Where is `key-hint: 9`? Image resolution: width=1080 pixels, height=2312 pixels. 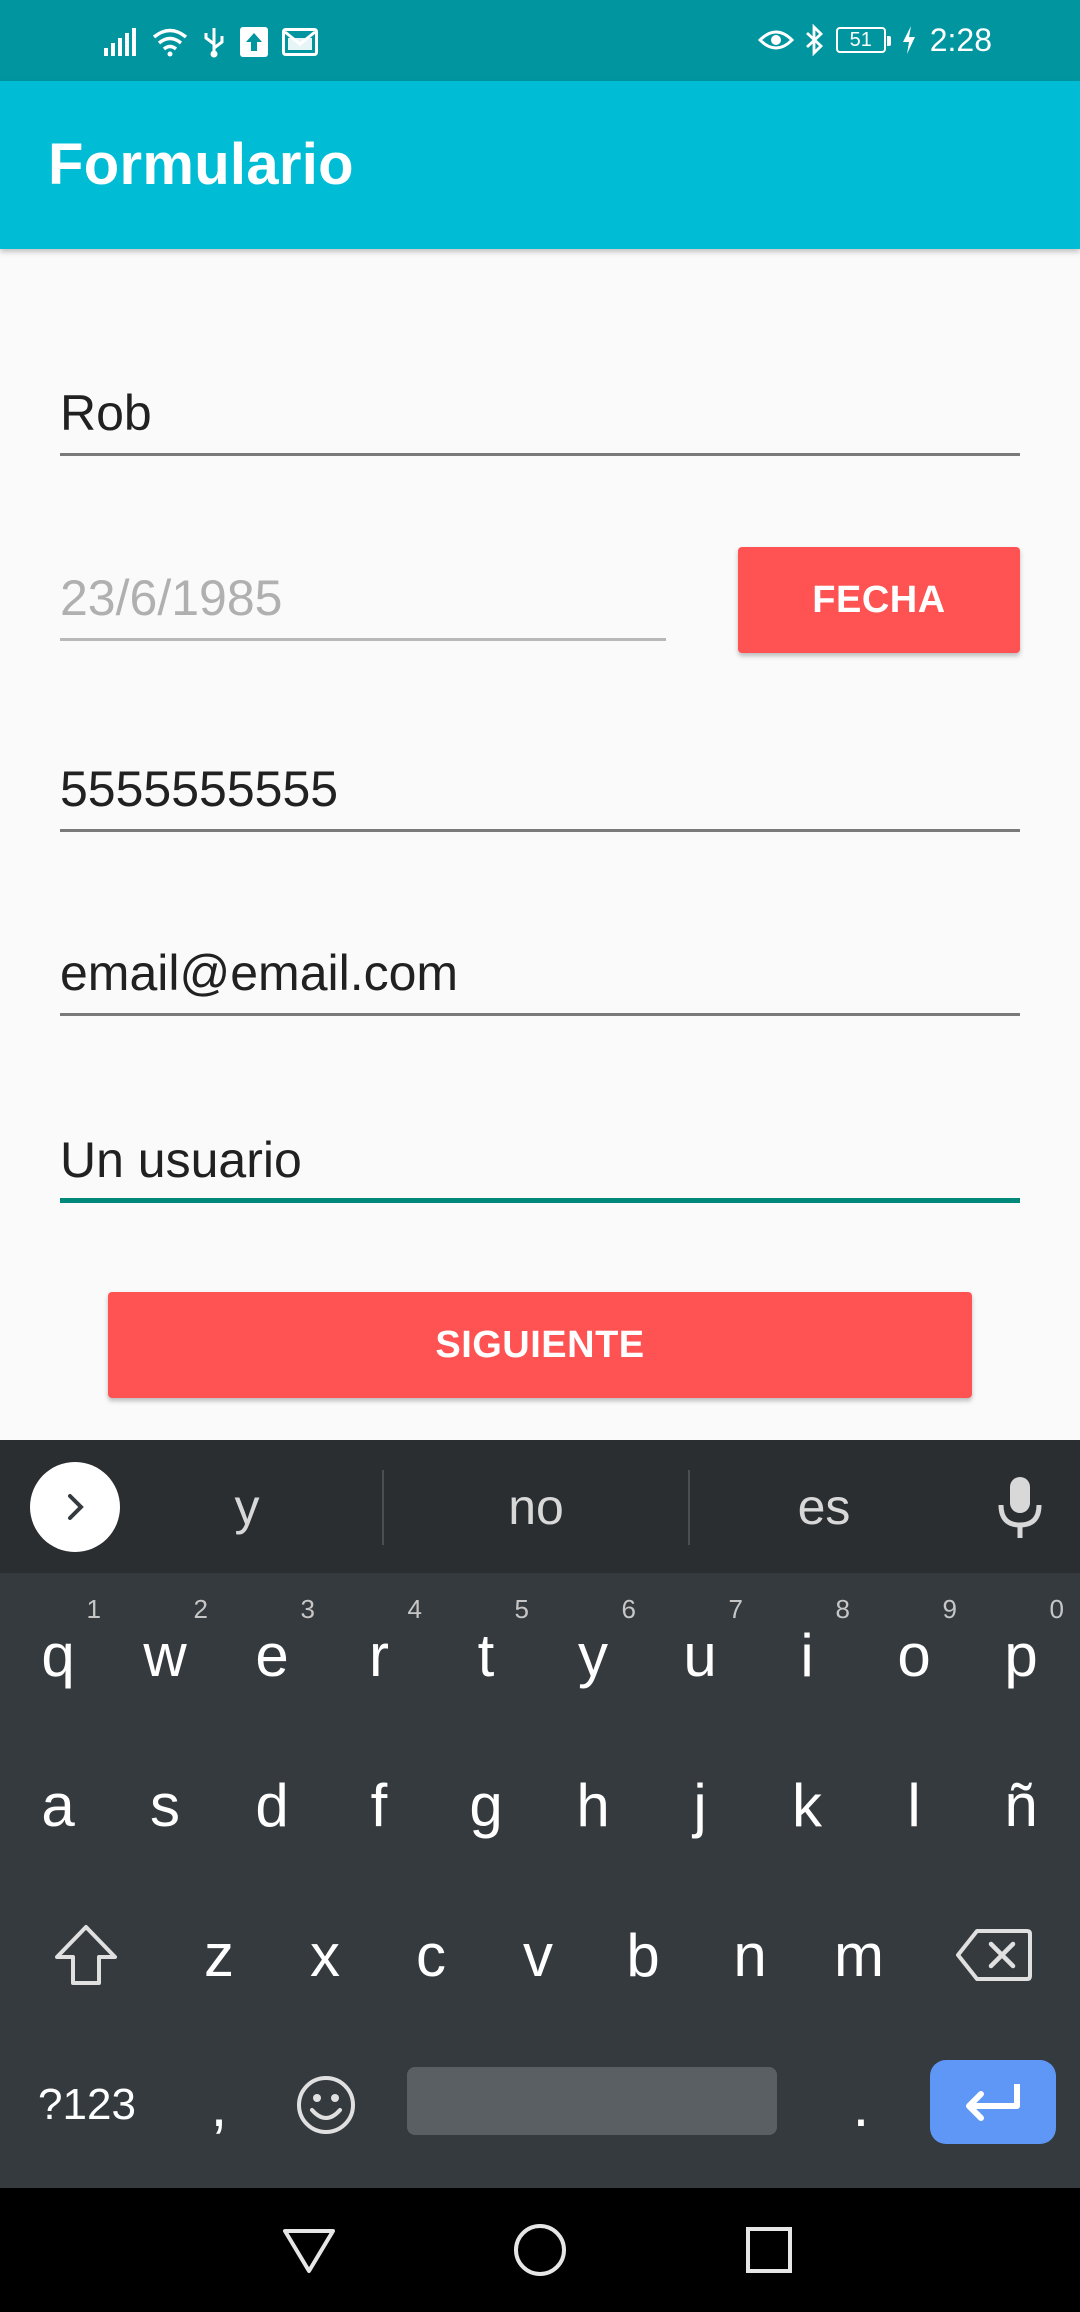
key-hint: 9 is located at coordinates (949, 1609).